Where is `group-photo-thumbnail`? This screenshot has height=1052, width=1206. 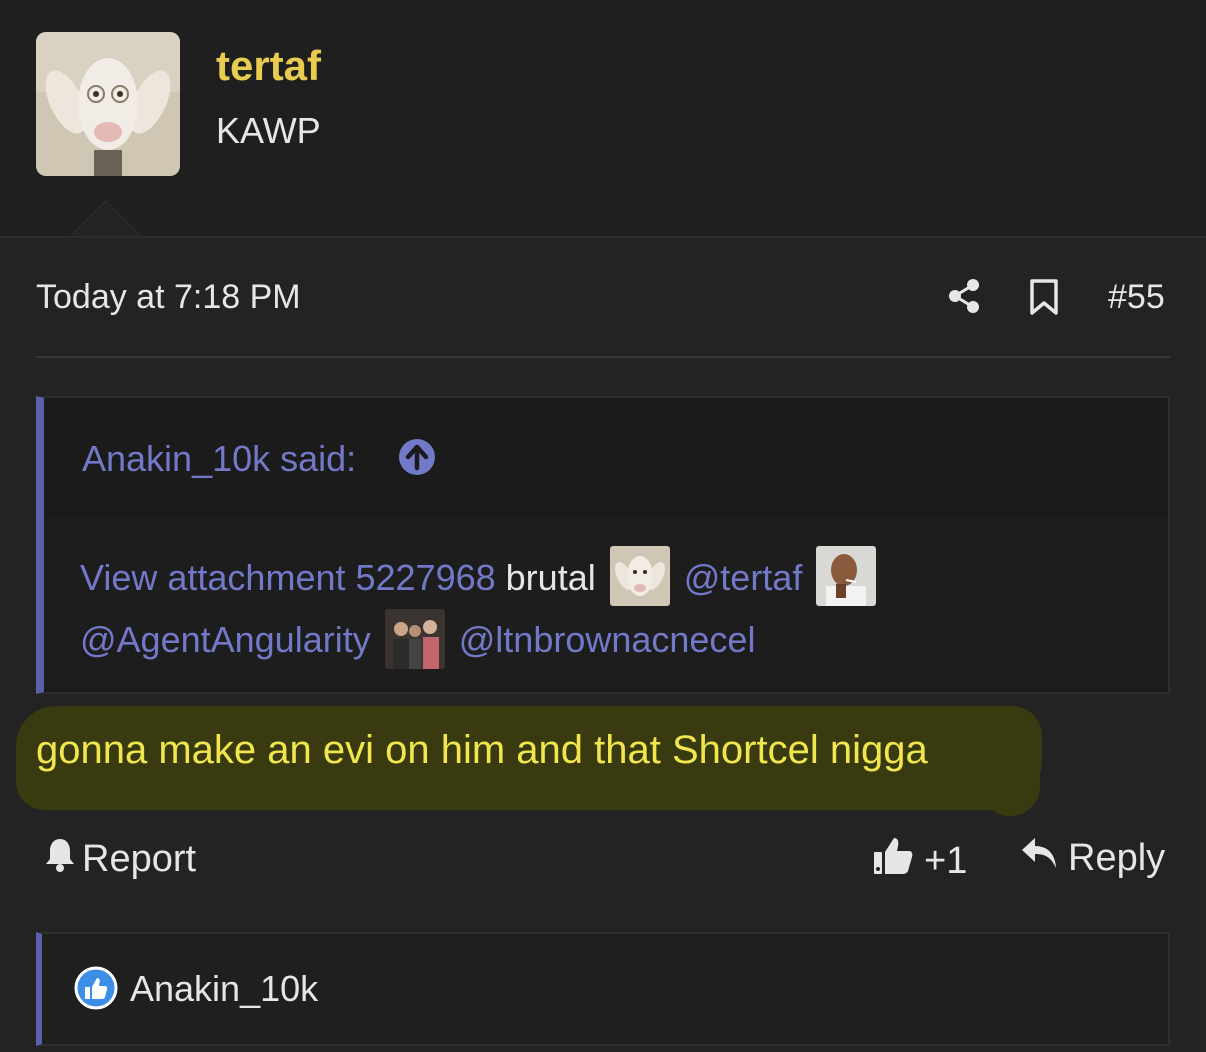
group-photo-thumbnail is located at coordinates (414, 638).